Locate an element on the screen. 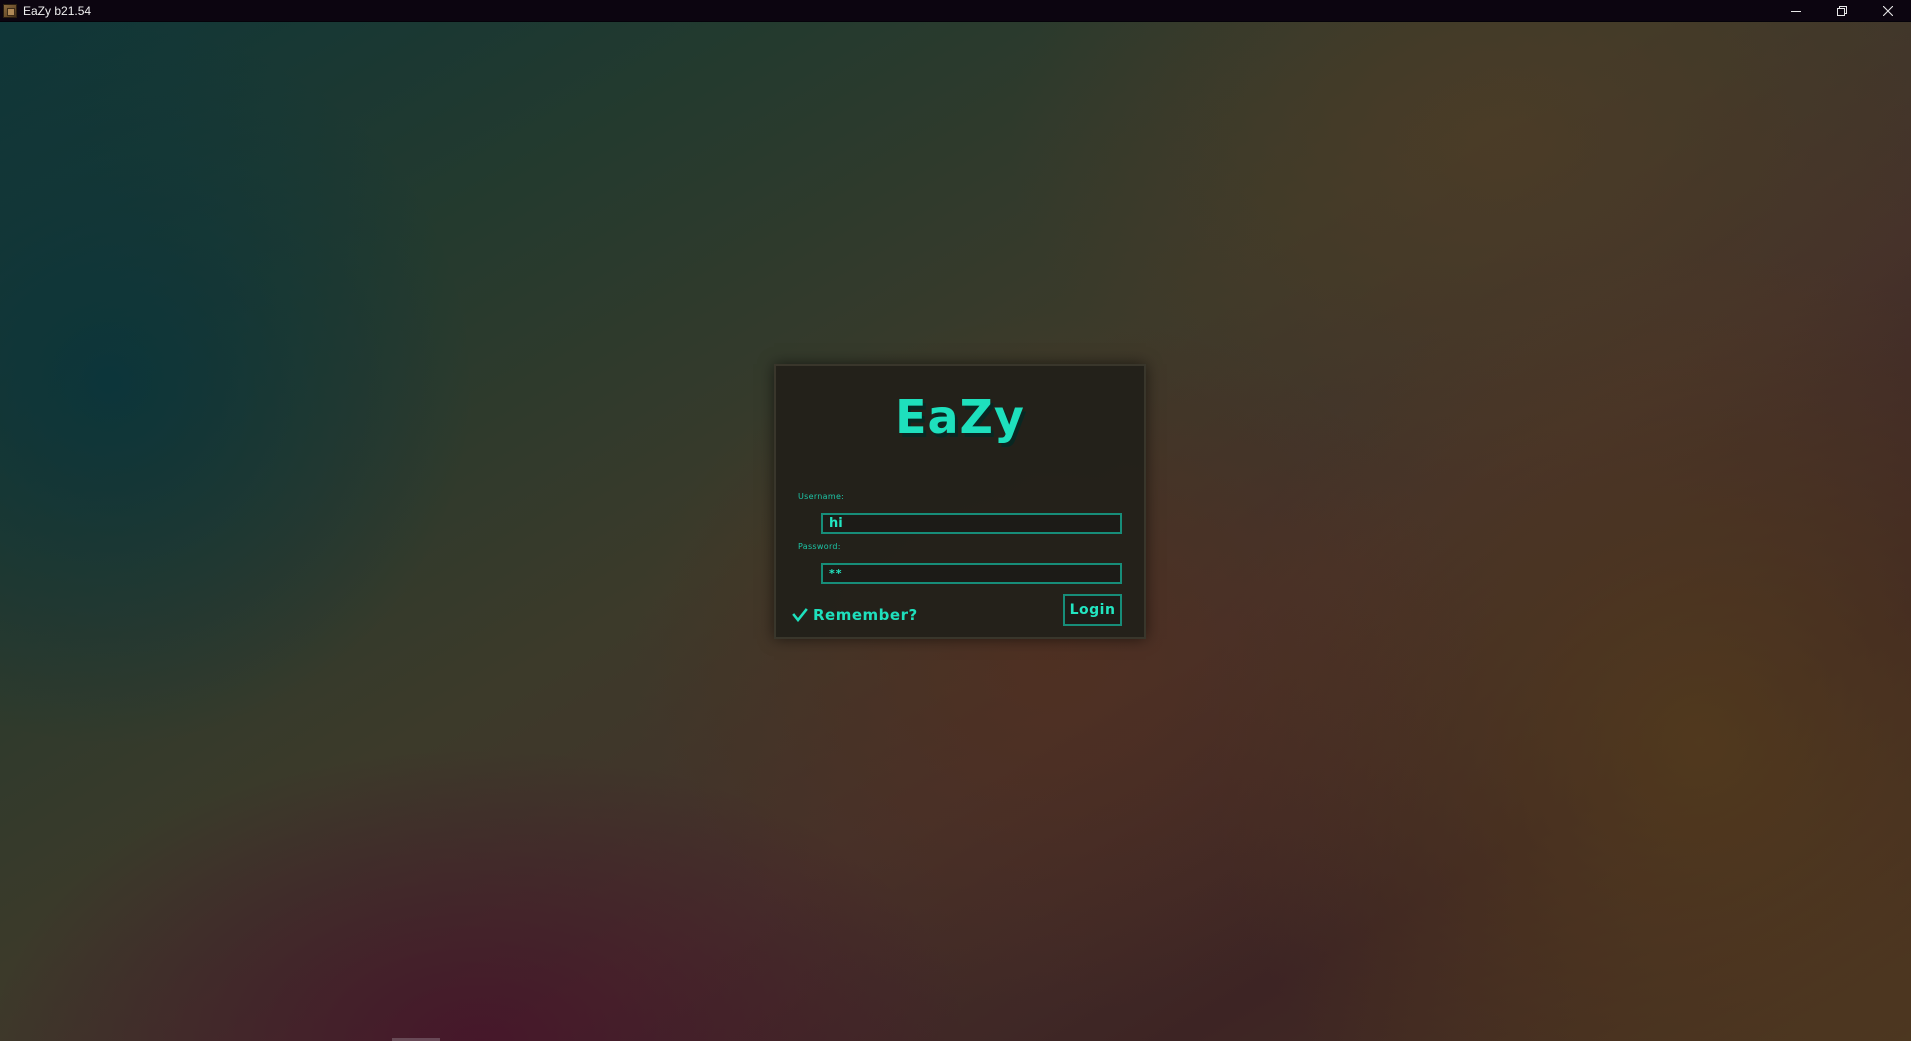 The width and height of the screenshot is (1911, 1041). minecraft-block-icon is located at coordinates (10, 10).